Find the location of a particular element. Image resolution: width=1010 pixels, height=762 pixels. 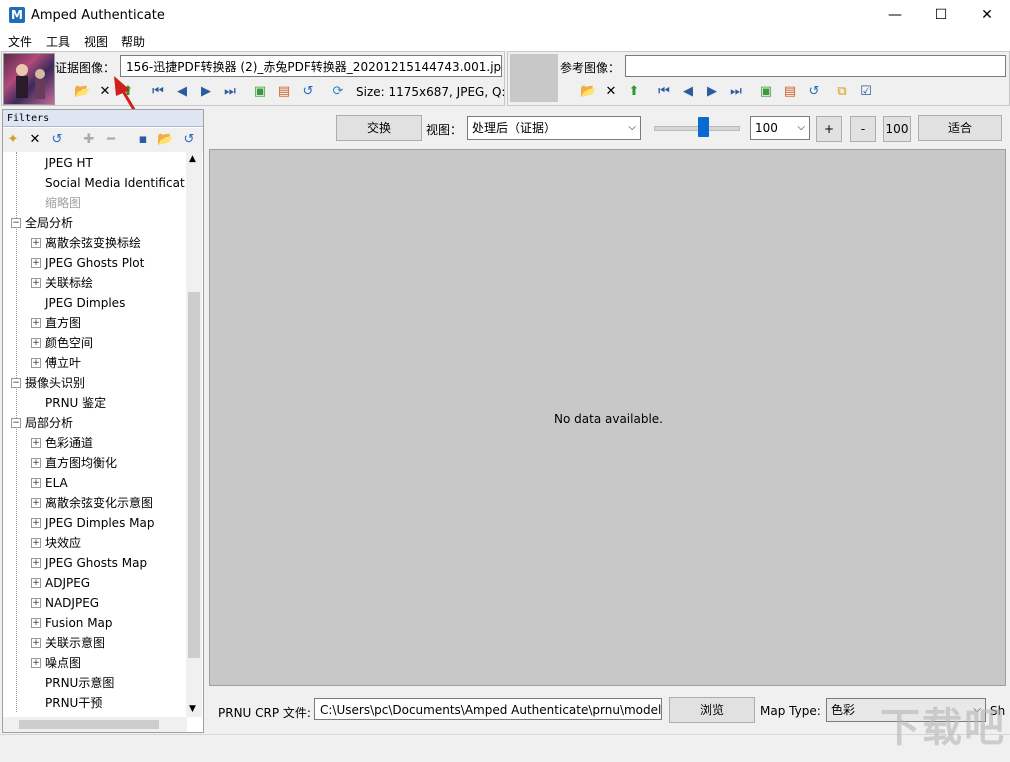

tree-item: Social Media Identificat is located at coordinates (95, 183).